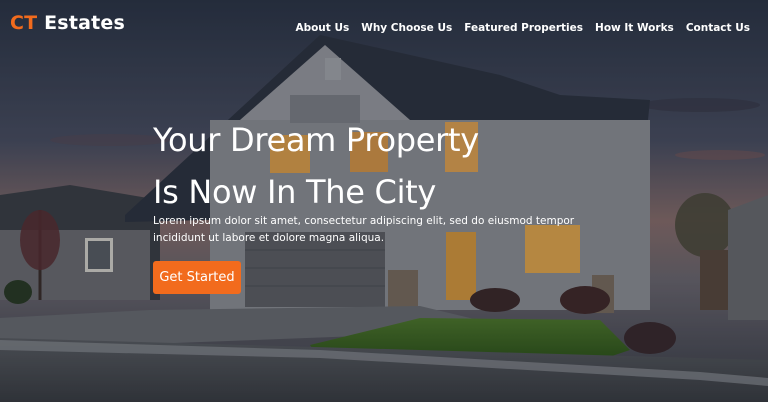 Image resolution: width=768 pixels, height=402 pixels. What do you see at coordinates (197, 277) in the screenshot?
I see `get-started-button: Get Started` at bounding box center [197, 277].